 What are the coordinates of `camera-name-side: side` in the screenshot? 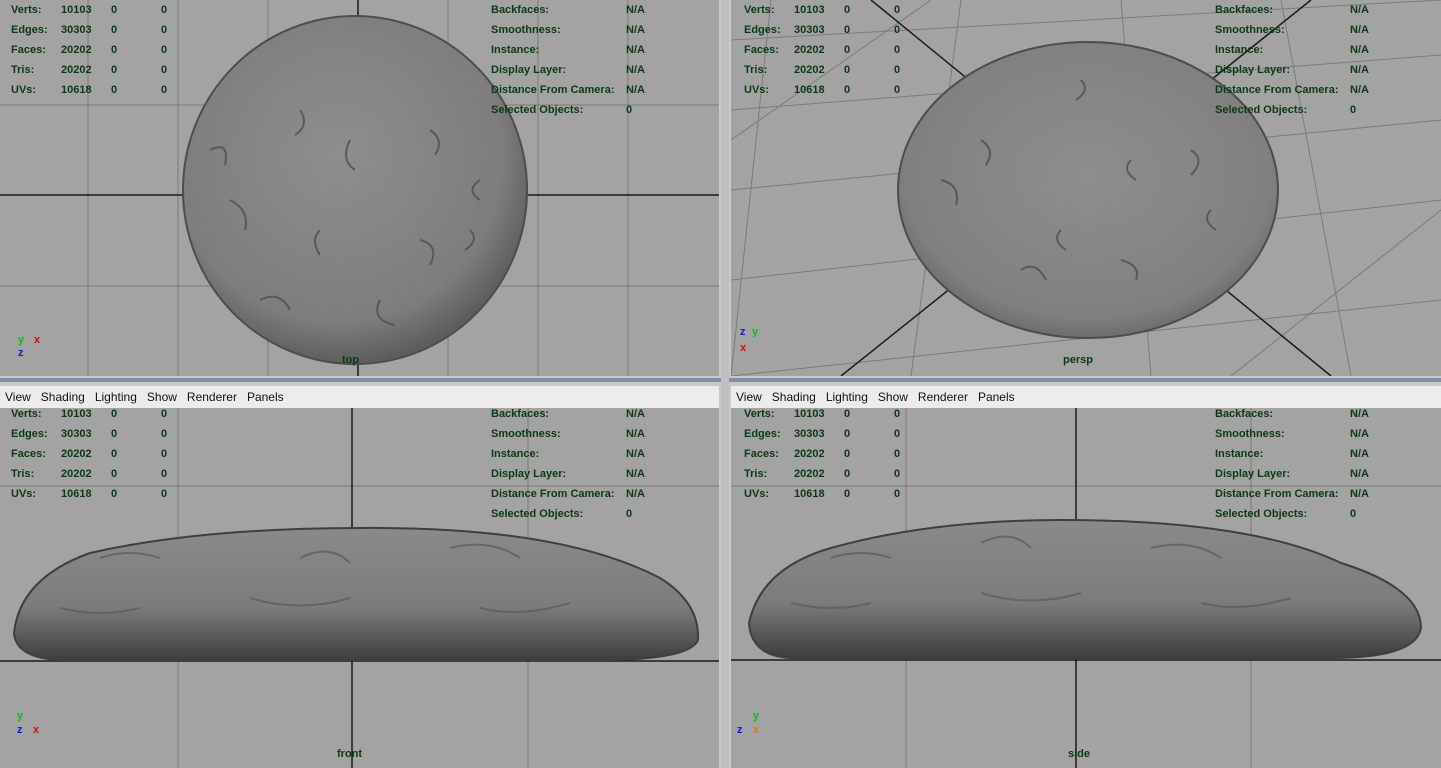 It's located at (1079, 754).